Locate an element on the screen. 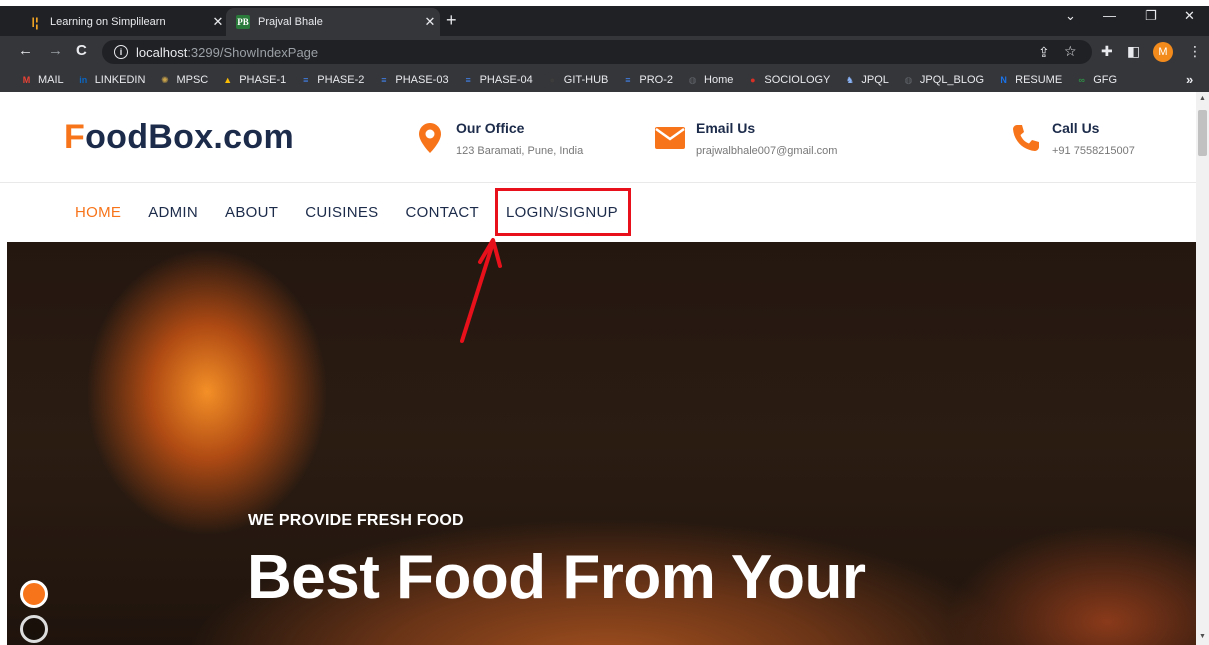  restore-icon: ❐ is located at coordinates (1151, 16).